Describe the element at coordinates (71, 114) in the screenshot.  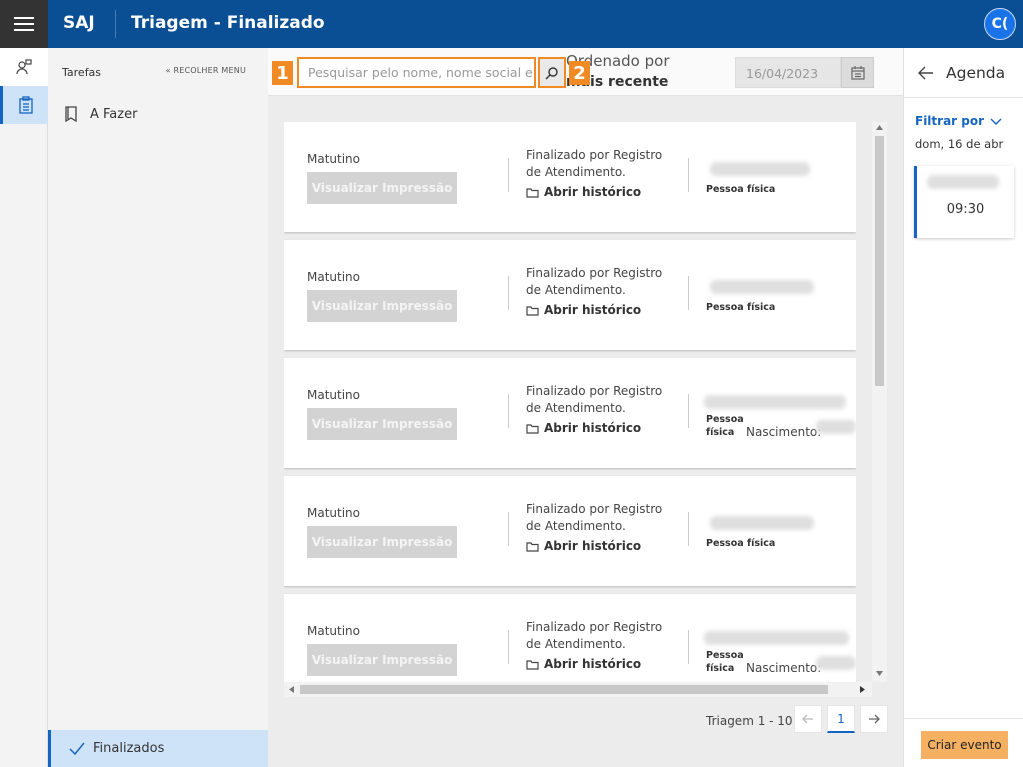
I see `bookmark-icon` at that location.